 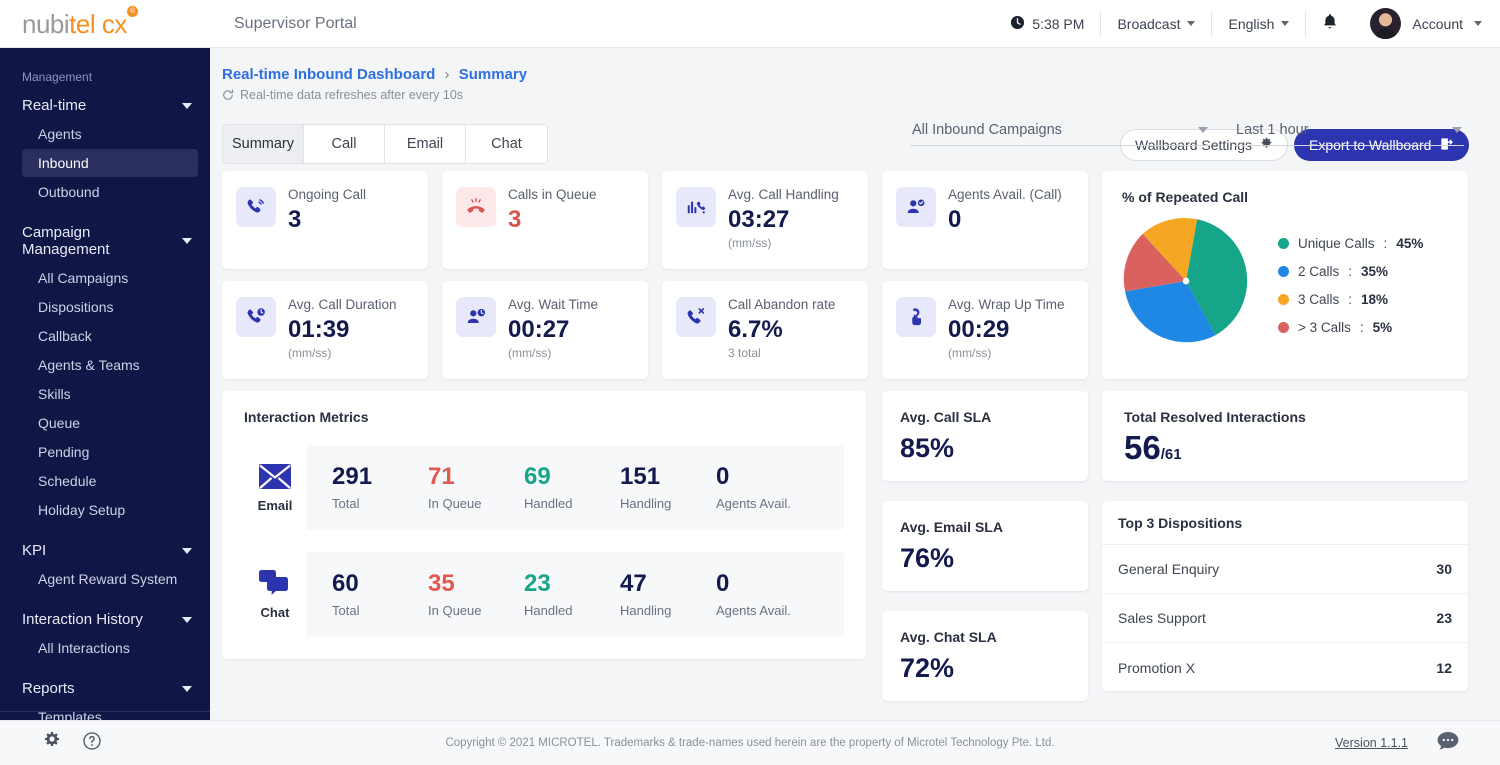 I want to click on sidebar-item-label: Inbound, so click(x=63, y=163).